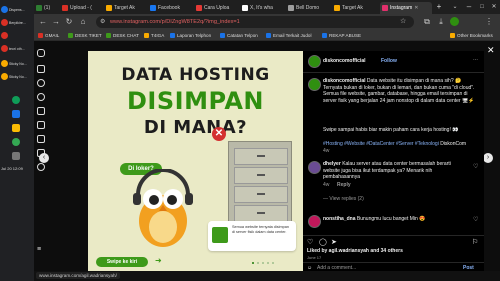 Image resolution: width=500 pixels, height=281 pixels. Describe the element at coordinates (41, 139) in the screenshot. I see `notifications-icon` at that location.